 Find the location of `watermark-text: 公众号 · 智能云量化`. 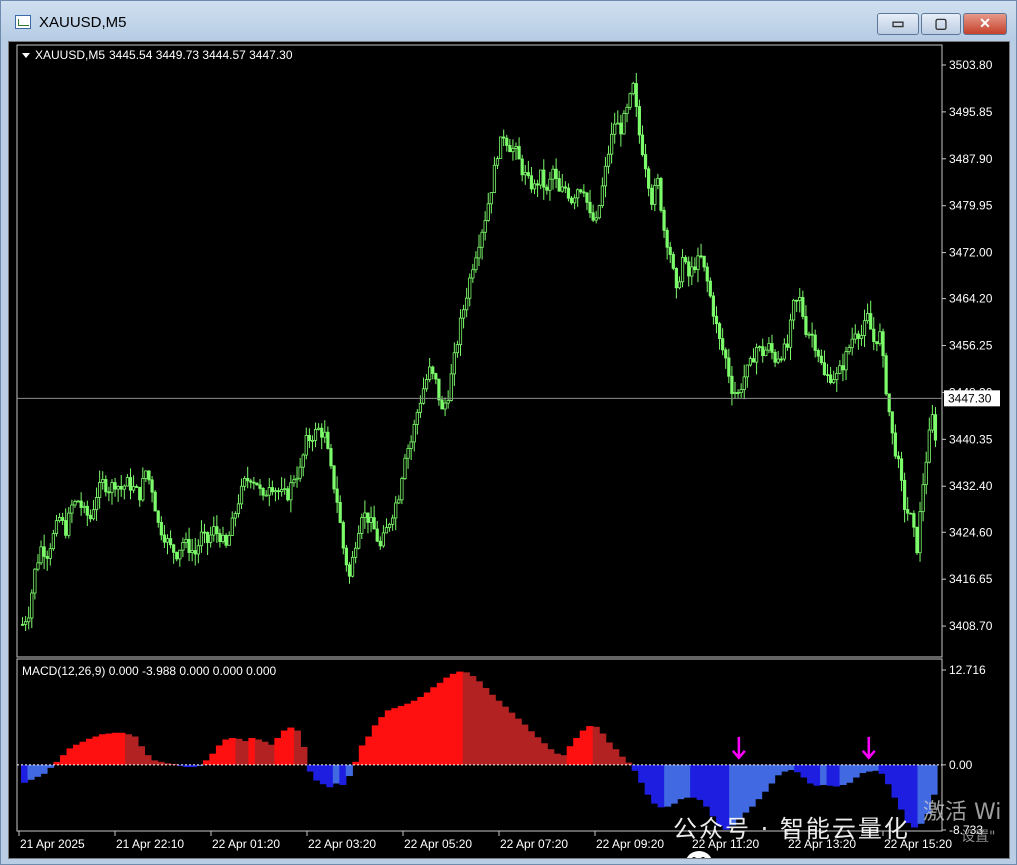

watermark-text: 公众号 · 智能云量化 is located at coordinates (791, 829).